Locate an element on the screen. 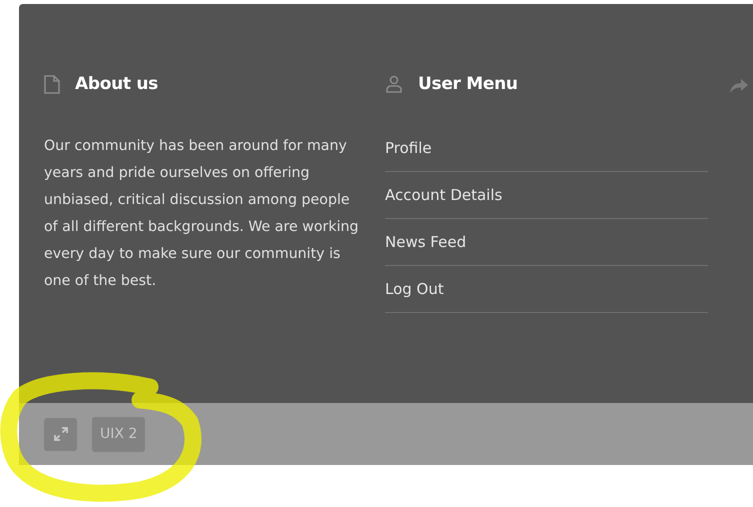 The image size is (753, 507). expand-button is located at coordinates (60, 434).